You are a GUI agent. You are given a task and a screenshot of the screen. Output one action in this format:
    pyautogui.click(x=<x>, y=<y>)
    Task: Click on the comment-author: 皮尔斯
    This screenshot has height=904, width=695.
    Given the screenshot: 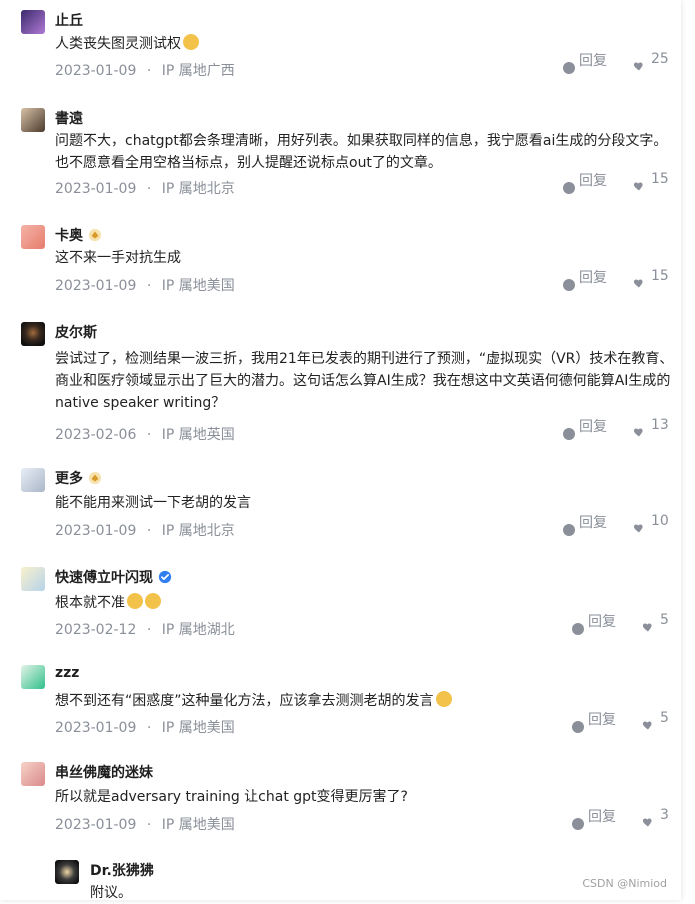 What is the action you would take?
    pyautogui.click(x=76, y=332)
    